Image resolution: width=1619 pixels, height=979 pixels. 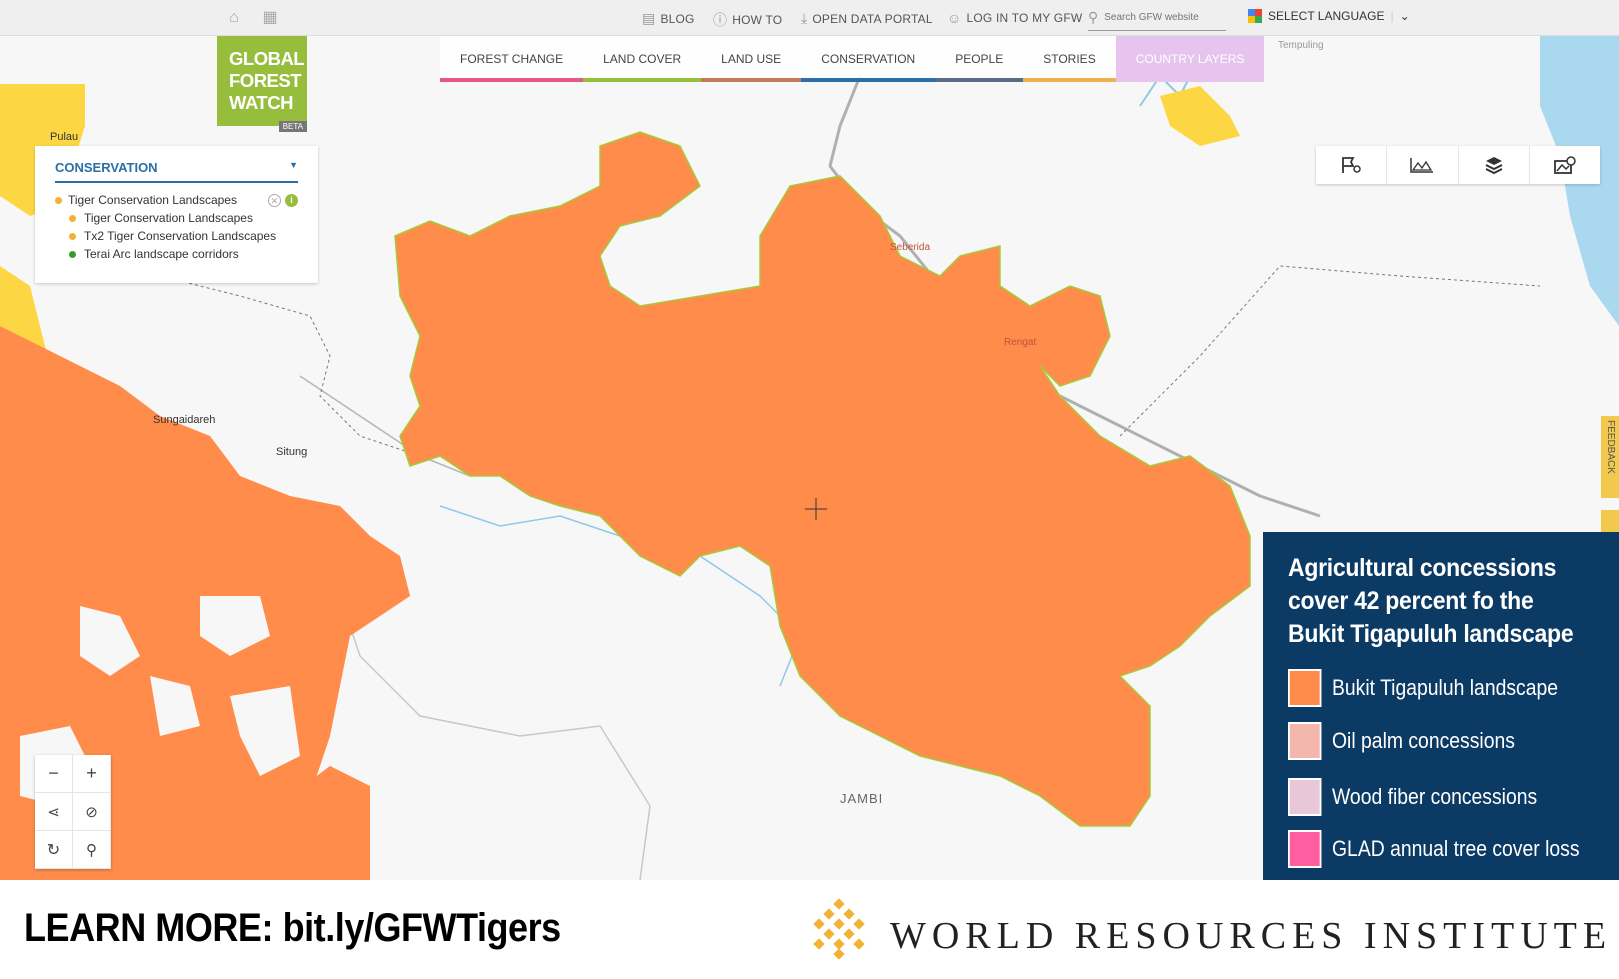 I want to click on logo-line-1: GLOBAL, so click(x=267, y=58).